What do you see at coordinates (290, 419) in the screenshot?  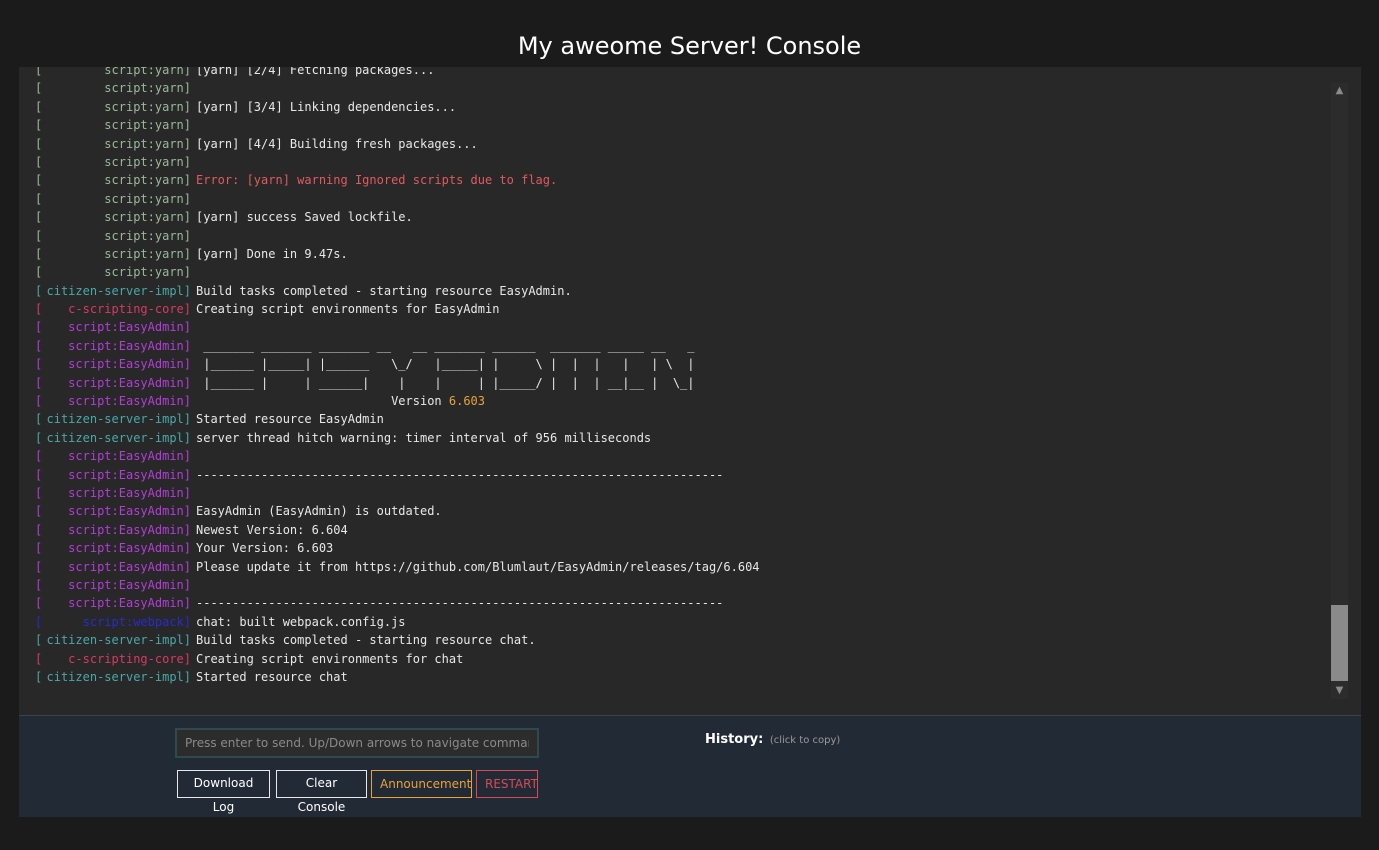 I see `log-message: Started resource EasyAdmin` at bounding box center [290, 419].